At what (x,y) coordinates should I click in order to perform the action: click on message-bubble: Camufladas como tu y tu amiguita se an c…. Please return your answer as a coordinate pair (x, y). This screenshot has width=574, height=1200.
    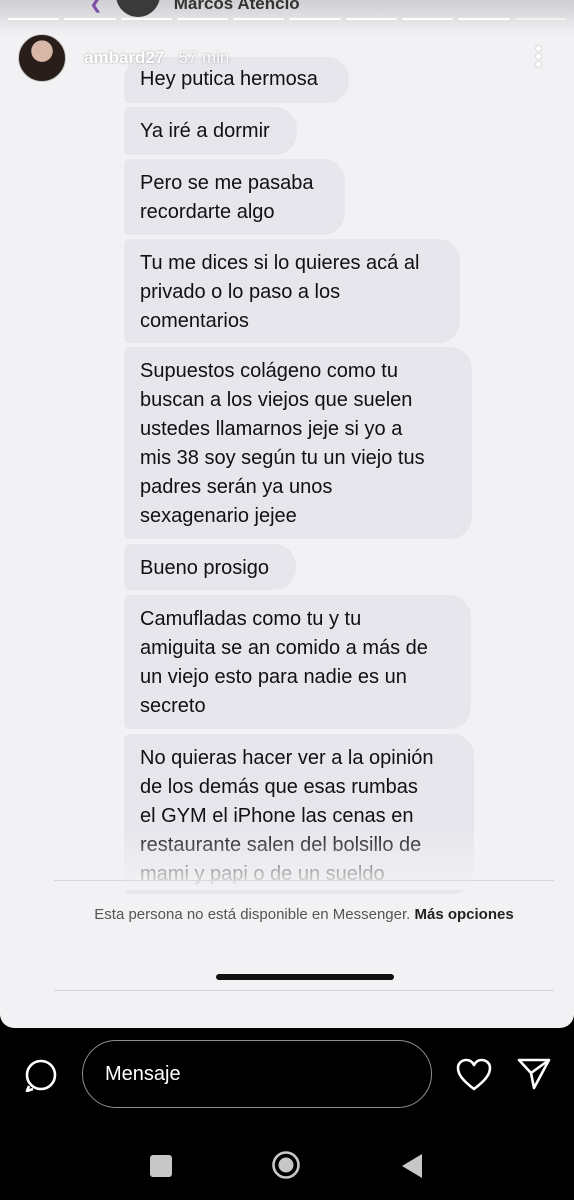
    Looking at the image, I should click on (297, 662).